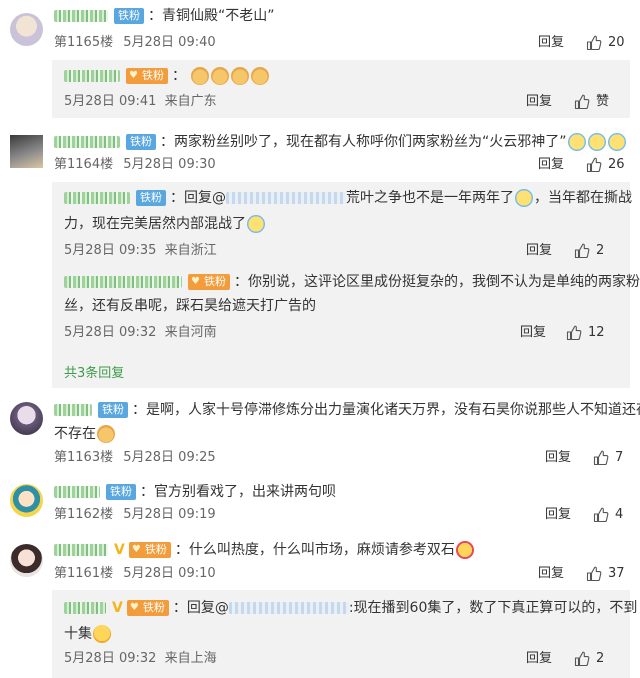 The width and height of the screenshot is (640, 678). I want to click on comment-line: 铁粉 ：两家粉丝别吵了，现在都有人称呼你们两家粉丝为“火云邪神了”, so click(340, 142).